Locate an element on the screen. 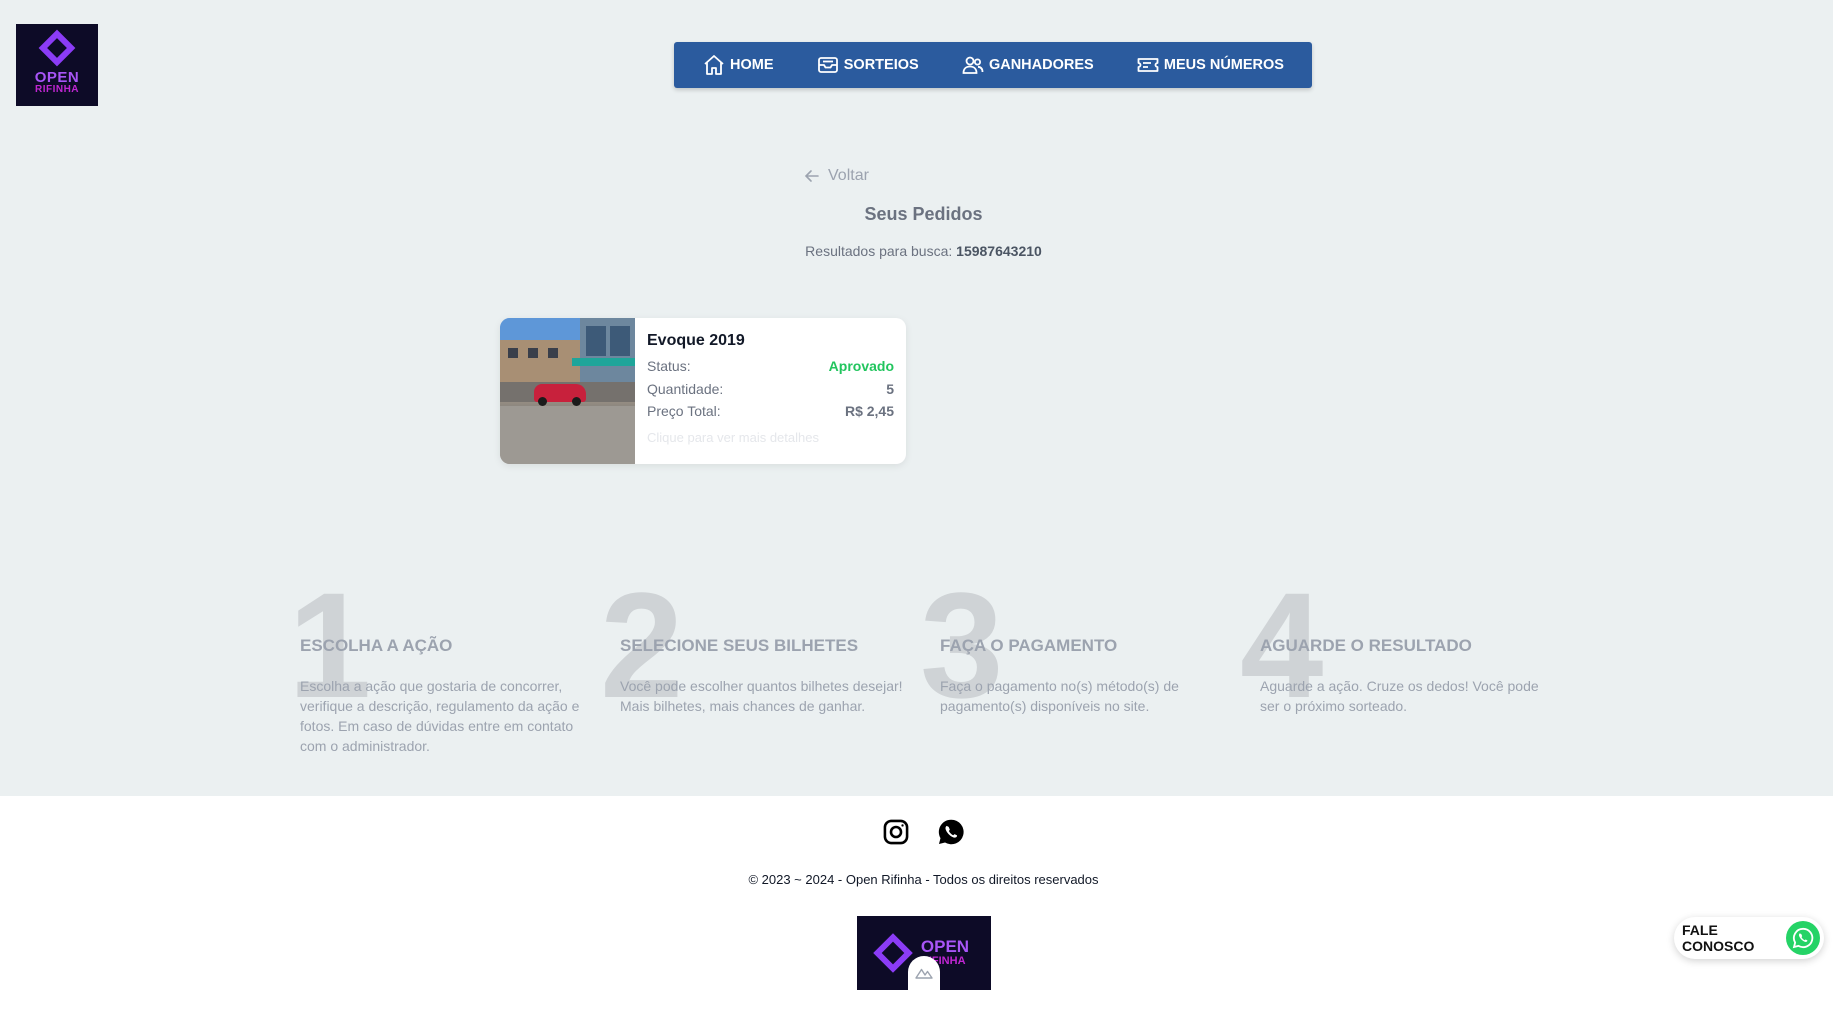  status-badge: Aprovado is located at coordinates (861, 366).